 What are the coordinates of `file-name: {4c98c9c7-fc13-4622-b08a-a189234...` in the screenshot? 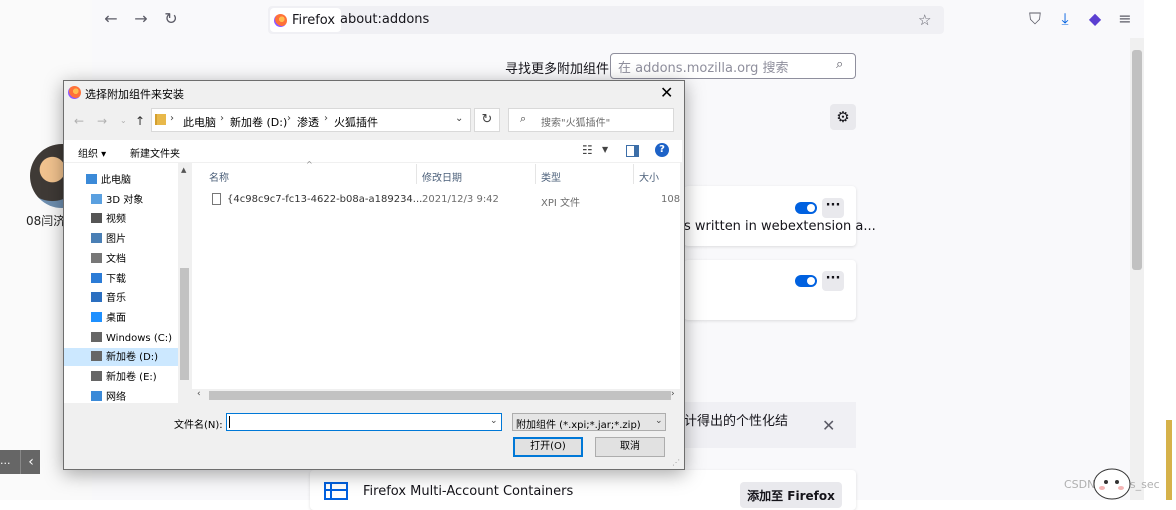 It's located at (324, 199).